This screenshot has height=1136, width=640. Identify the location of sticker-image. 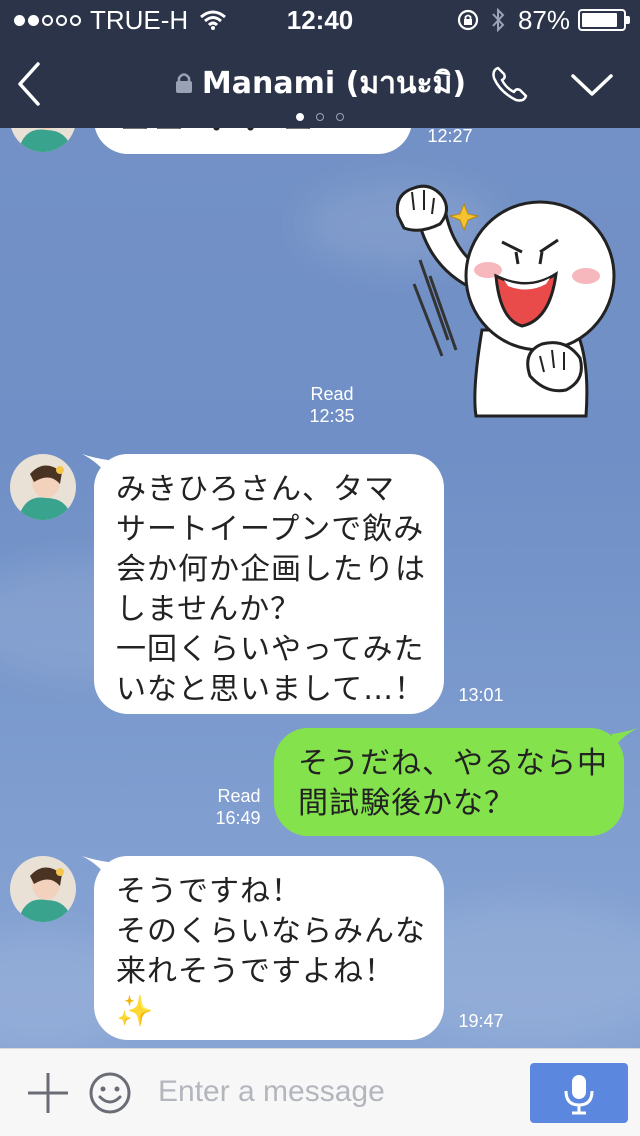
(505, 300).